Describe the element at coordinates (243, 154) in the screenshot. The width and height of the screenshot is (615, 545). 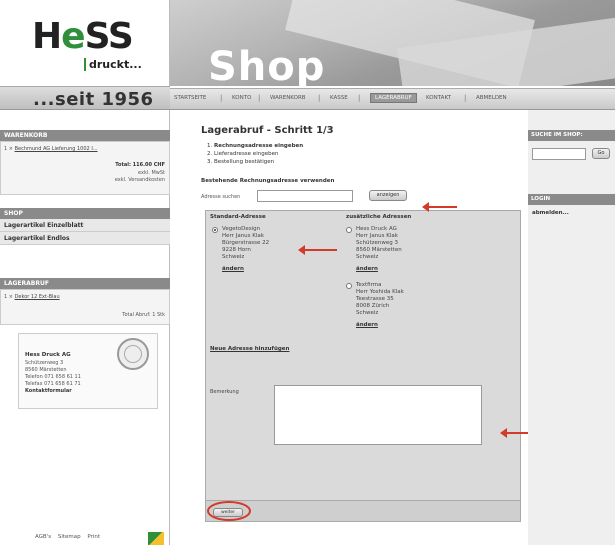
I see `step-2: 2. Lieferadresse eingeben` at that location.